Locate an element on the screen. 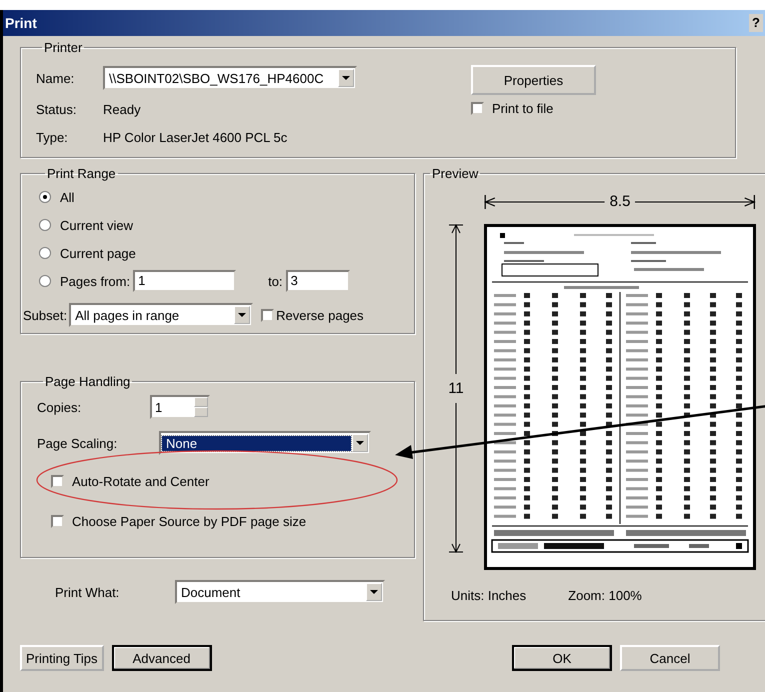  group-label: Page Handling is located at coordinates (88, 381).